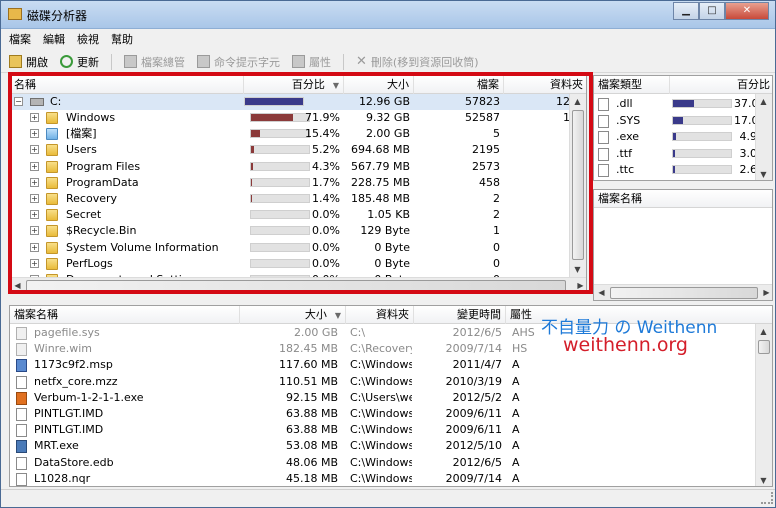 The image size is (776, 508). Describe the element at coordinates (380, 315) in the screenshot. I see `col-folder: 資料夾` at that location.